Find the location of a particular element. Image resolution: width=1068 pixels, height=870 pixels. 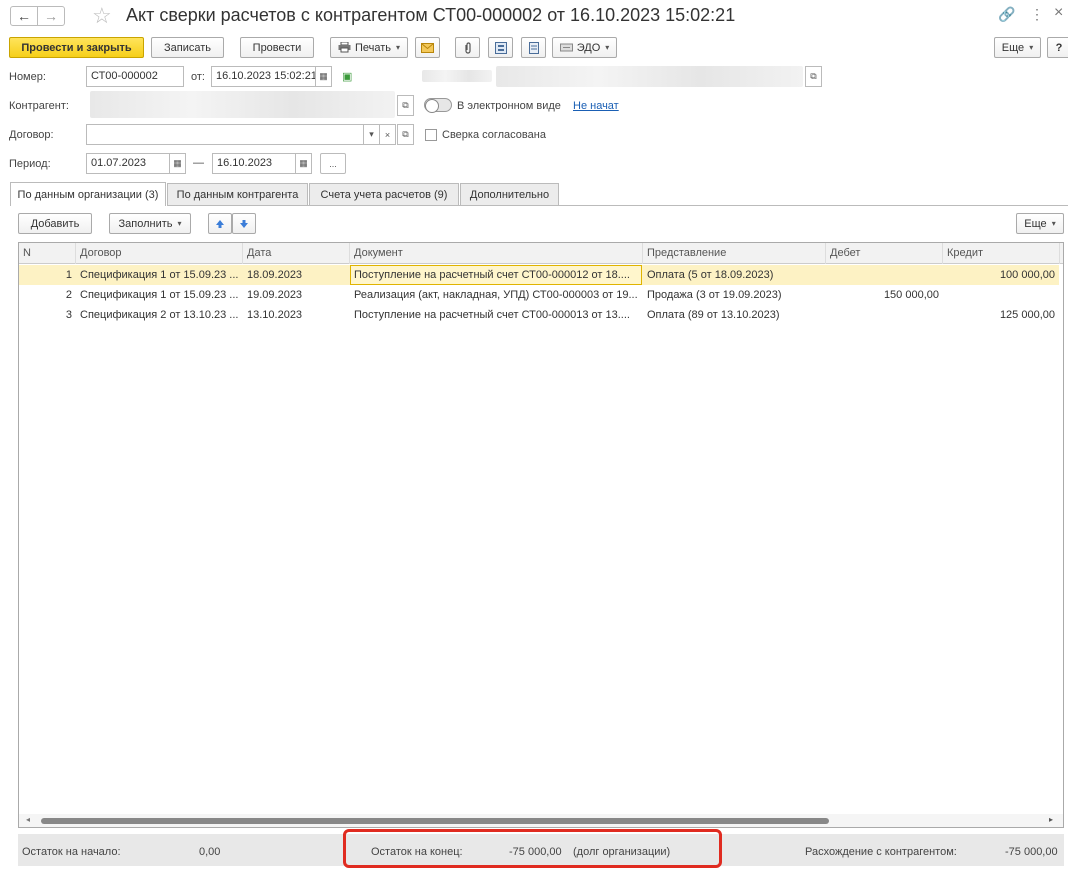

start-balance-label: Остаток на начало: is located at coordinates (71, 852).